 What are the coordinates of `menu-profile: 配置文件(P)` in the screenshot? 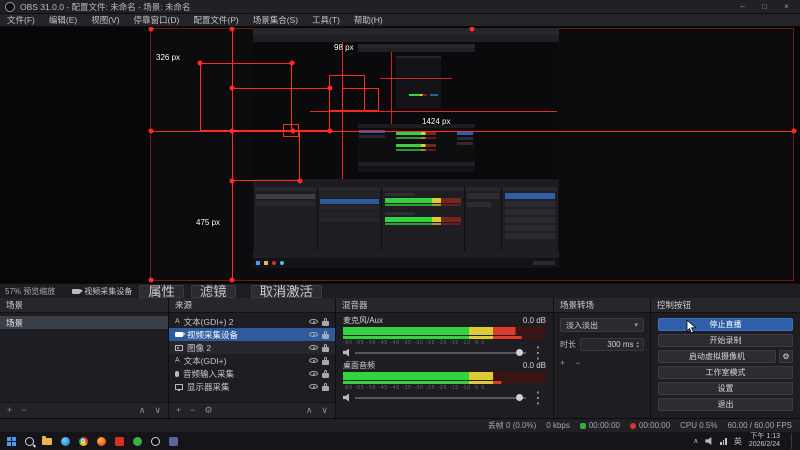 It's located at (215, 20).